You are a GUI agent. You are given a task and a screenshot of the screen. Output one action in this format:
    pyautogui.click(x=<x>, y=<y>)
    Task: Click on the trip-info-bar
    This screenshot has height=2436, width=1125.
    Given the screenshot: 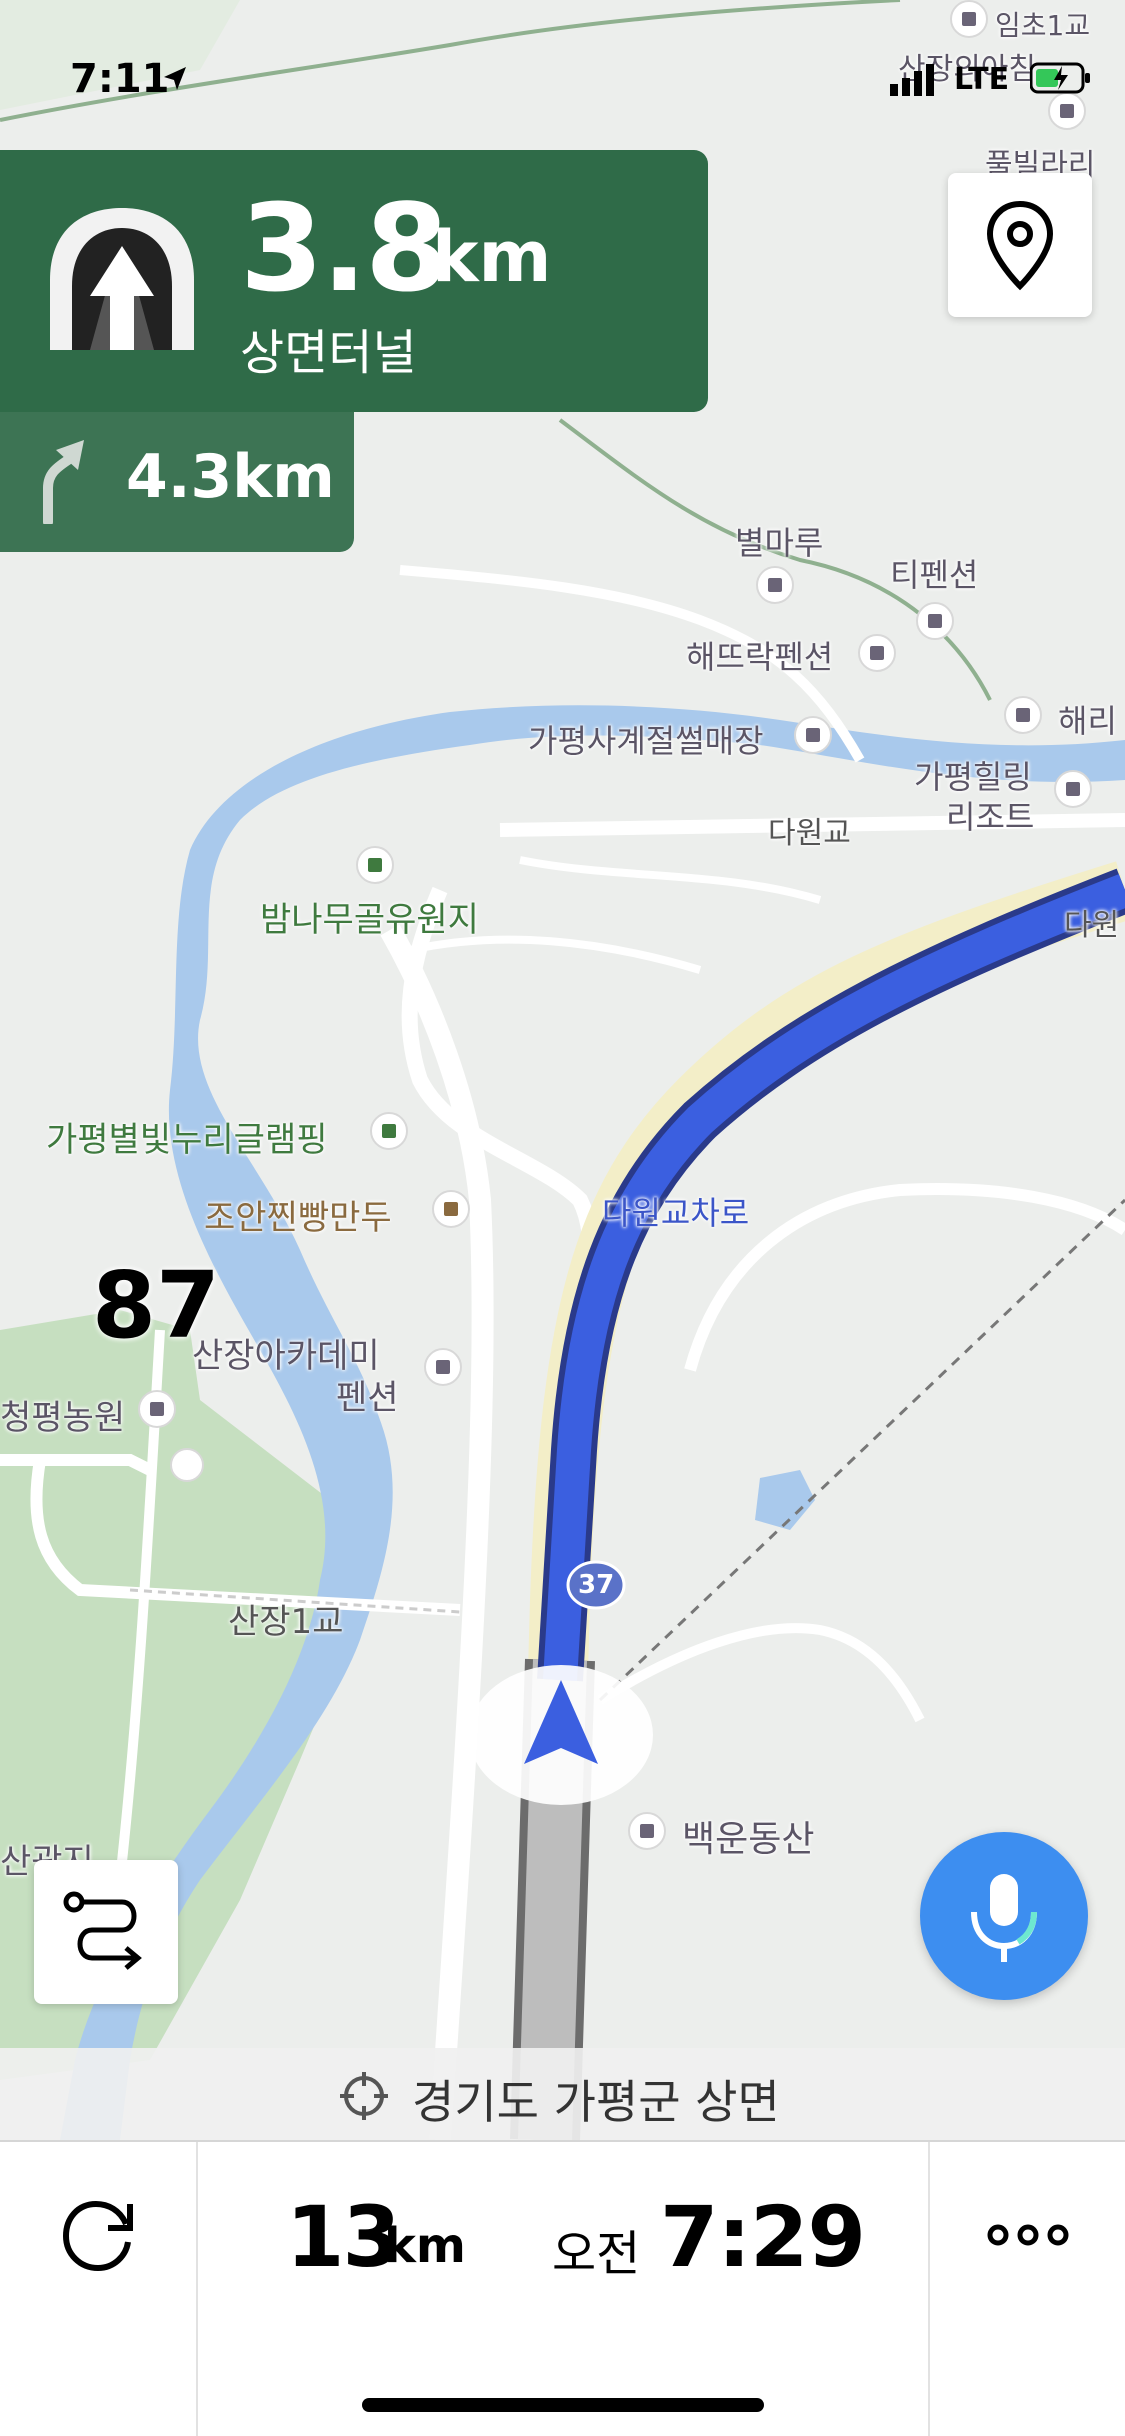 What is the action you would take?
    pyautogui.click(x=562, y=2288)
    